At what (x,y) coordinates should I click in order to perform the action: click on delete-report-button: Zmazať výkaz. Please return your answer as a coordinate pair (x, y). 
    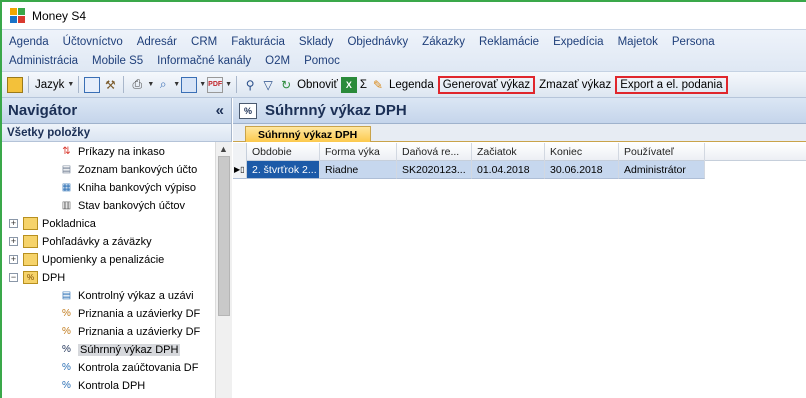
    Looking at the image, I should click on (575, 85).